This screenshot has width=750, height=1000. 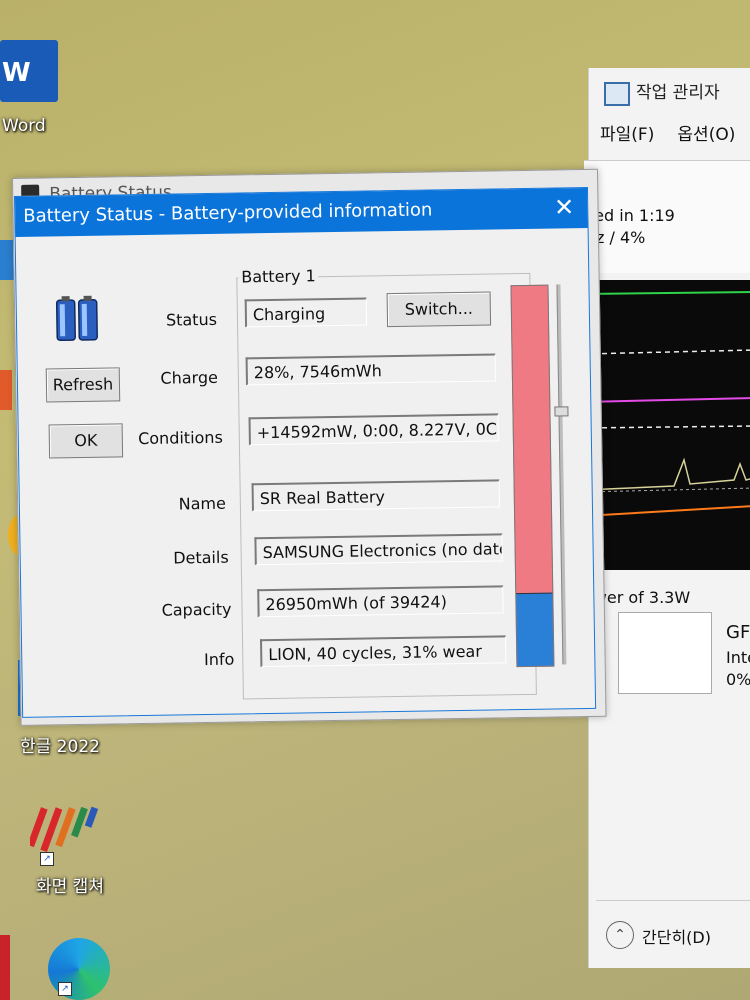 I want to click on capacity-label: Capacity, so click(x=196, y=609).